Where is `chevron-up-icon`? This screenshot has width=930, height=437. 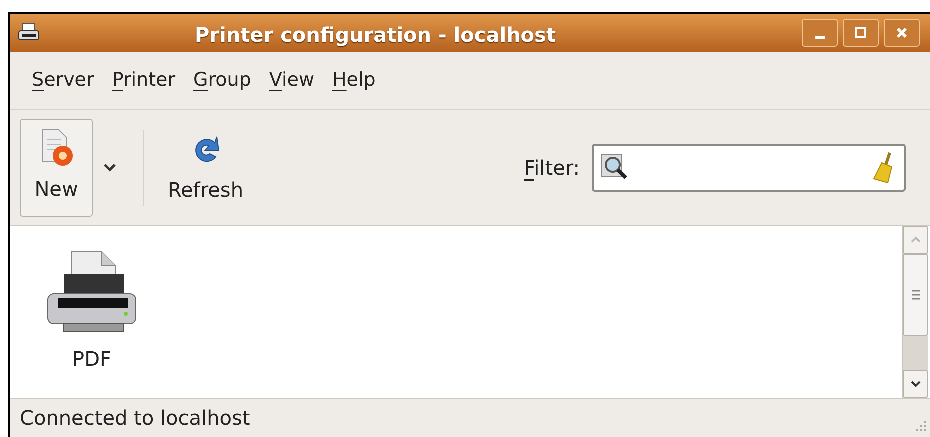
chevron-up-icon is located at coordinates (916, 240).